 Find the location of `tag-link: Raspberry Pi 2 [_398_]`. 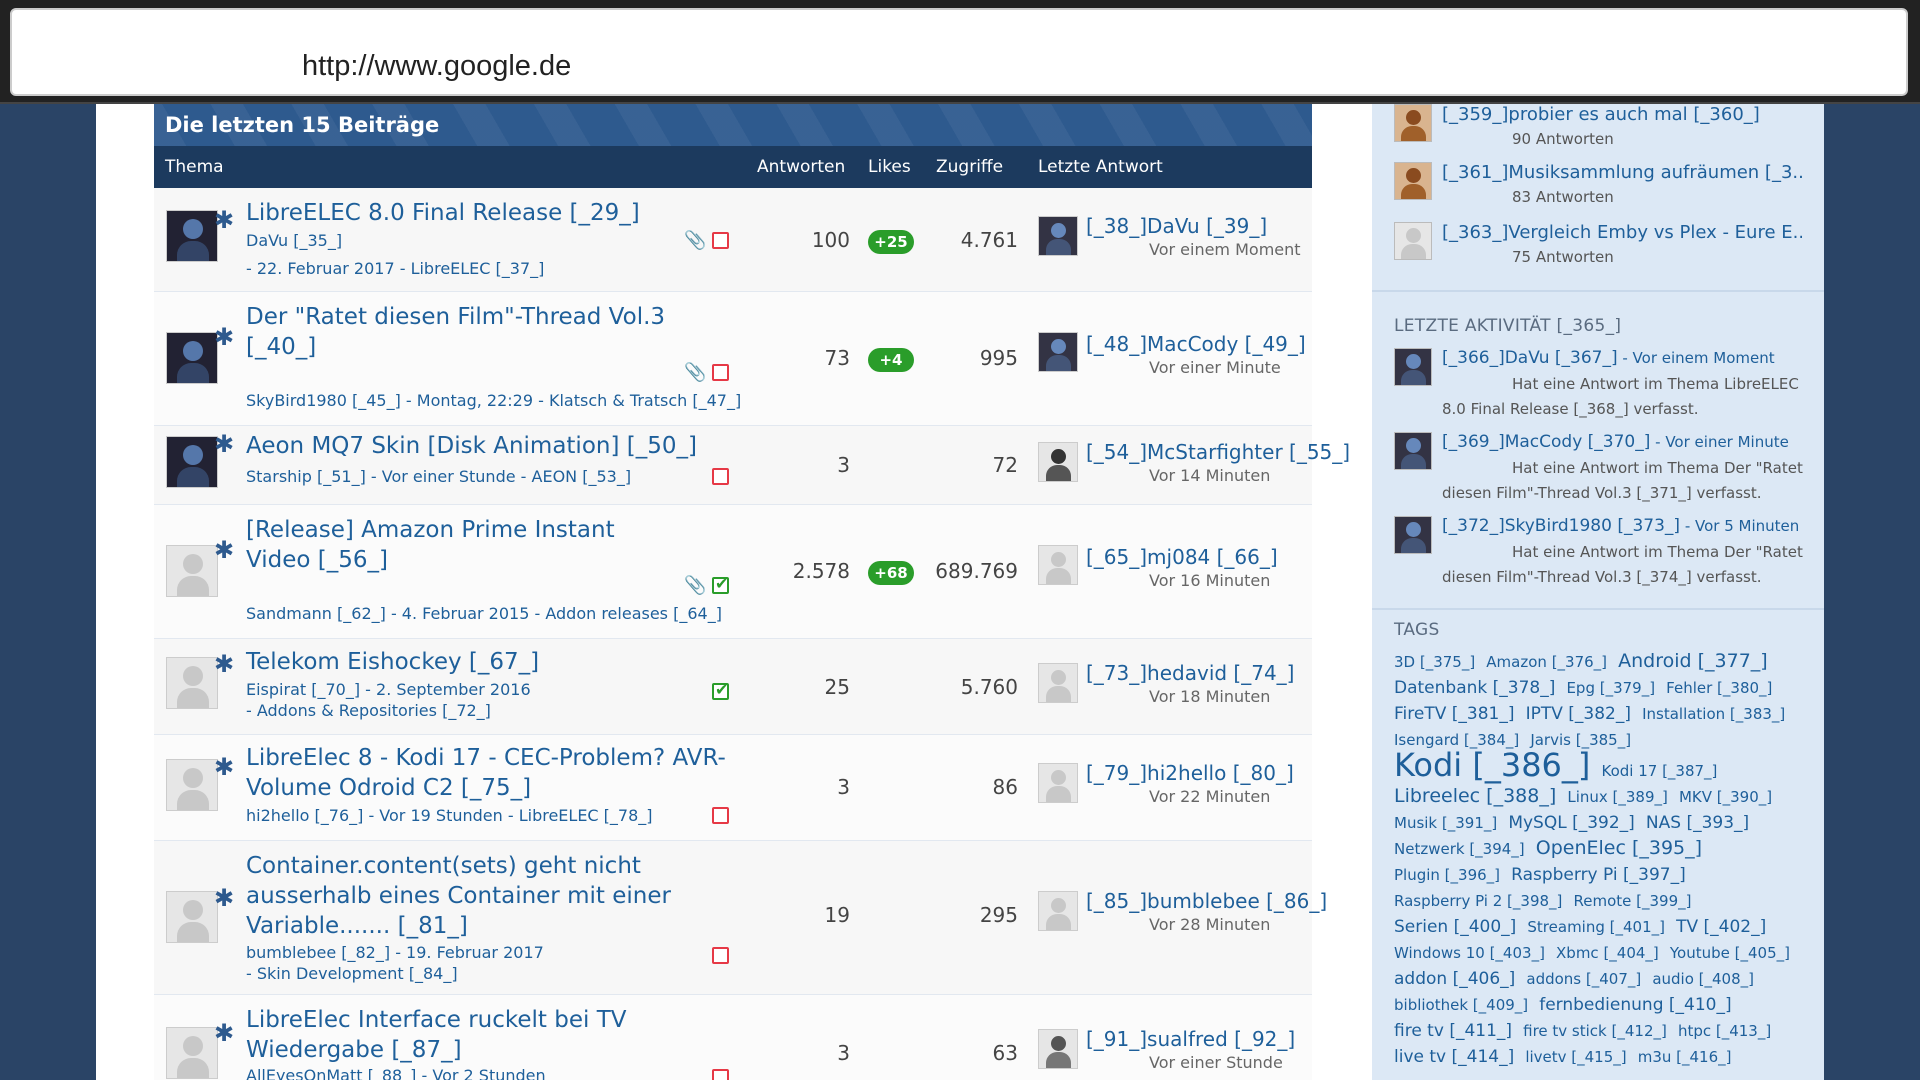

tag-link: Raspberry Pi 2 [_398_] is located at coordinates (1478, 901).